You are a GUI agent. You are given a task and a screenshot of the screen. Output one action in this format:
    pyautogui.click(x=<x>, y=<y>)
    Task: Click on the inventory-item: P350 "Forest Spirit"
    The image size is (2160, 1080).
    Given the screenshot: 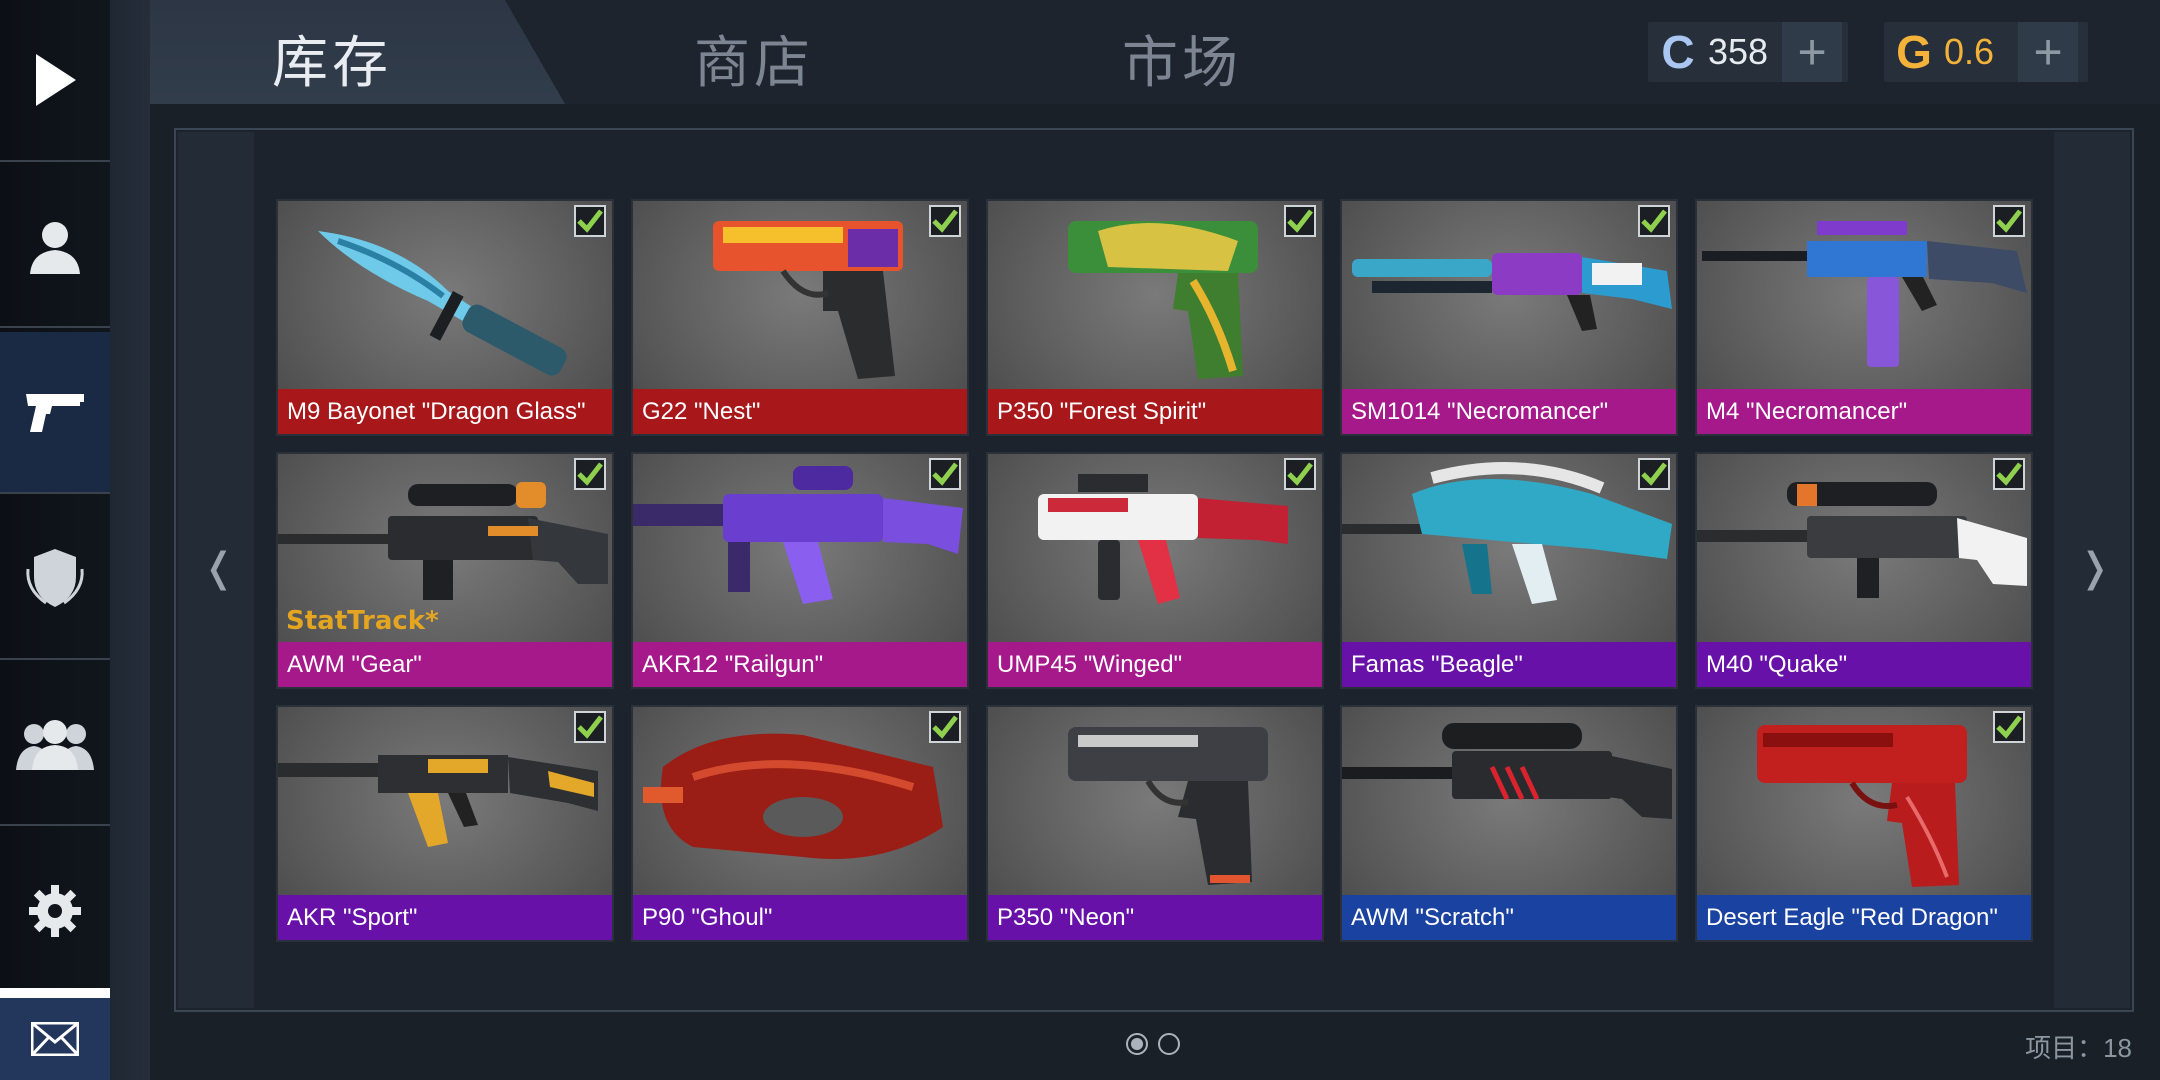 What is the action you would take?
    pyautogui.click(x=1155, y=317)
    